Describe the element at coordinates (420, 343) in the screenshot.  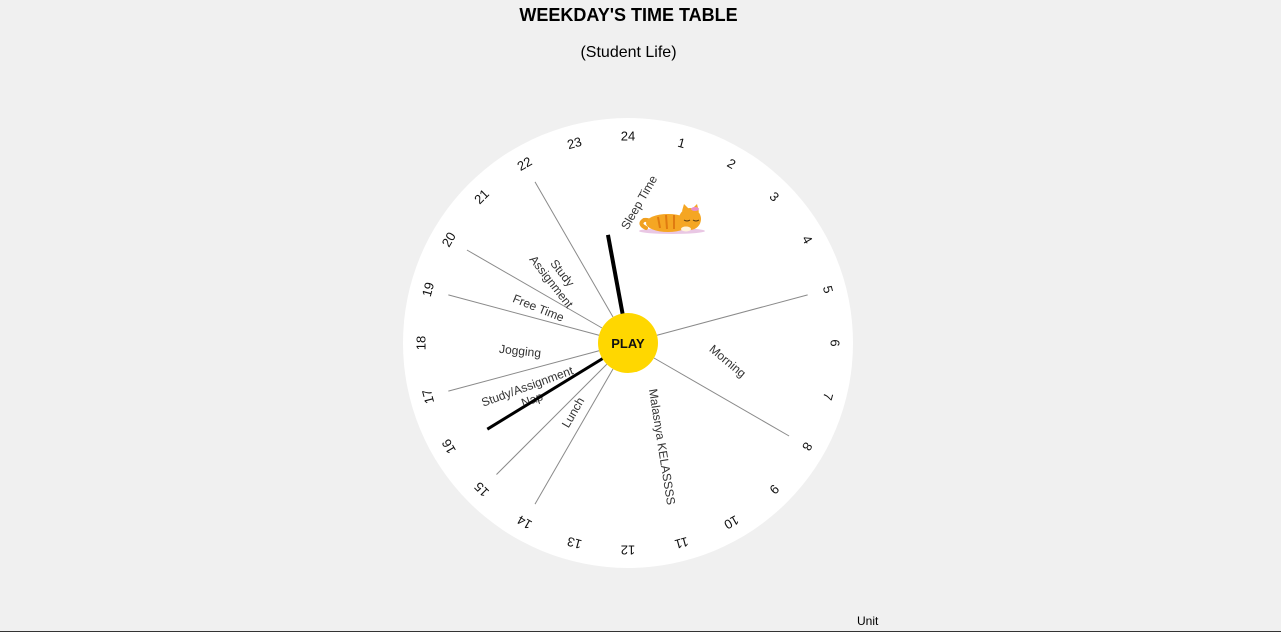
I see `hour-number: 18` at that location.